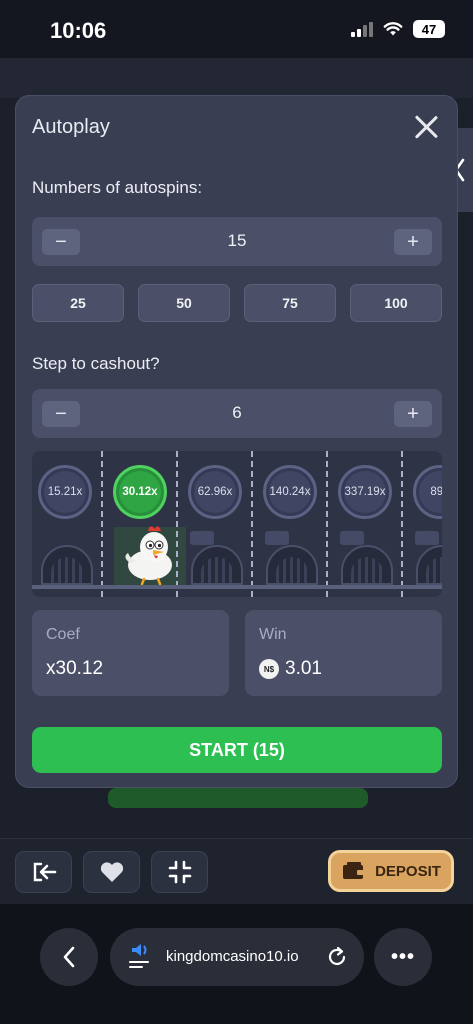 The height and width of the screenshot is (1024, 473). What do you see at coordinates (396, 303) in the screenshot?
I see `preset-100-button: 100` at bounding box center [396, 303].